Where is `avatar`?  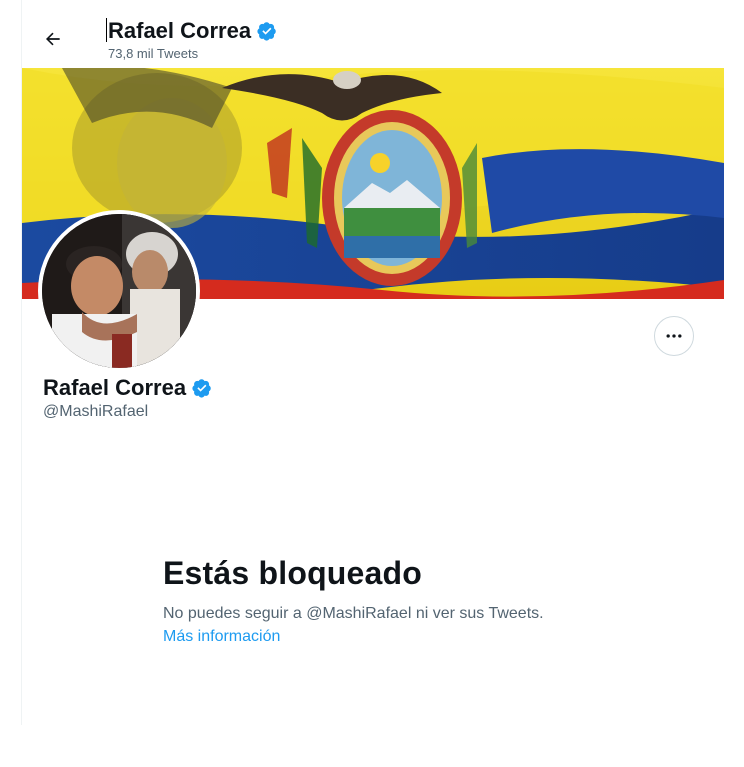 avatar is located at coordinates (119, 291).